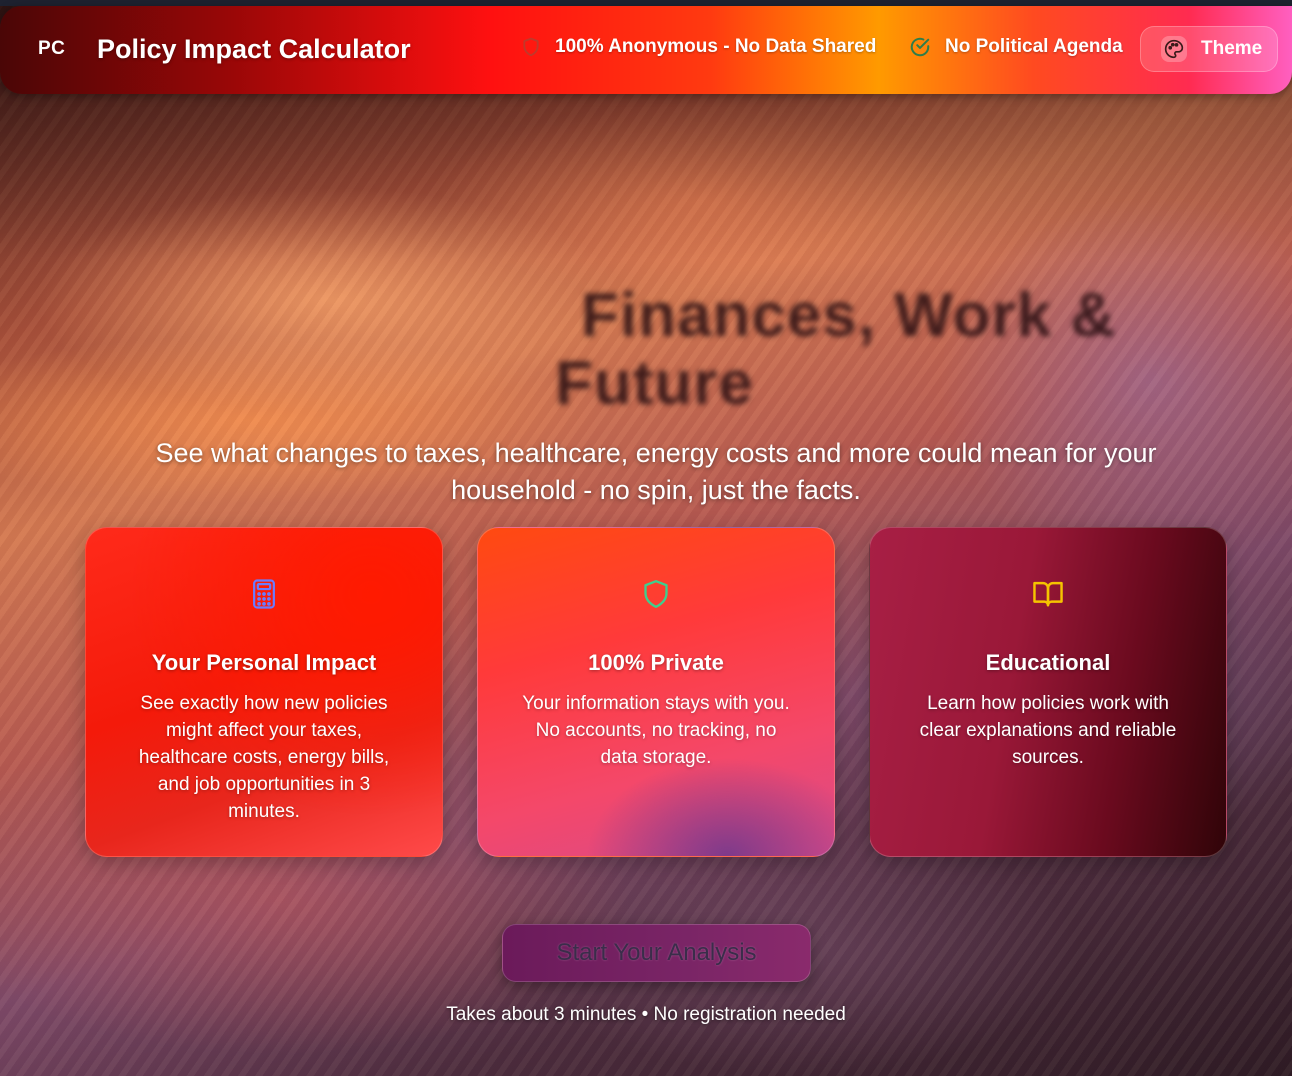 This screenshot has height=1076, width=1292. Describe the element at coordinates (1174, 49) in the screenshot. I see `palette-icon` at that location.